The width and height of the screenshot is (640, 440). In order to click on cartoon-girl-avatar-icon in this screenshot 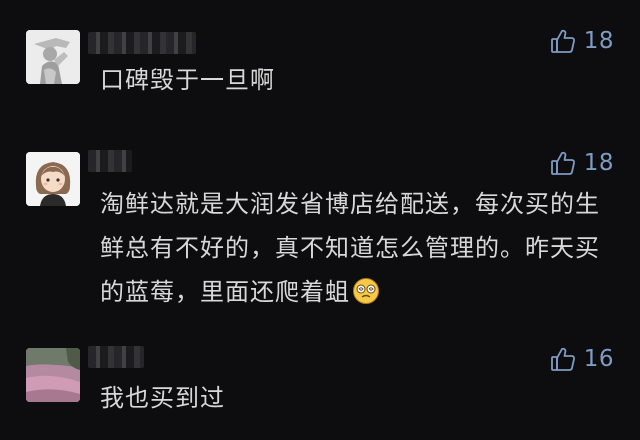, I will do `click(53, 179)`.